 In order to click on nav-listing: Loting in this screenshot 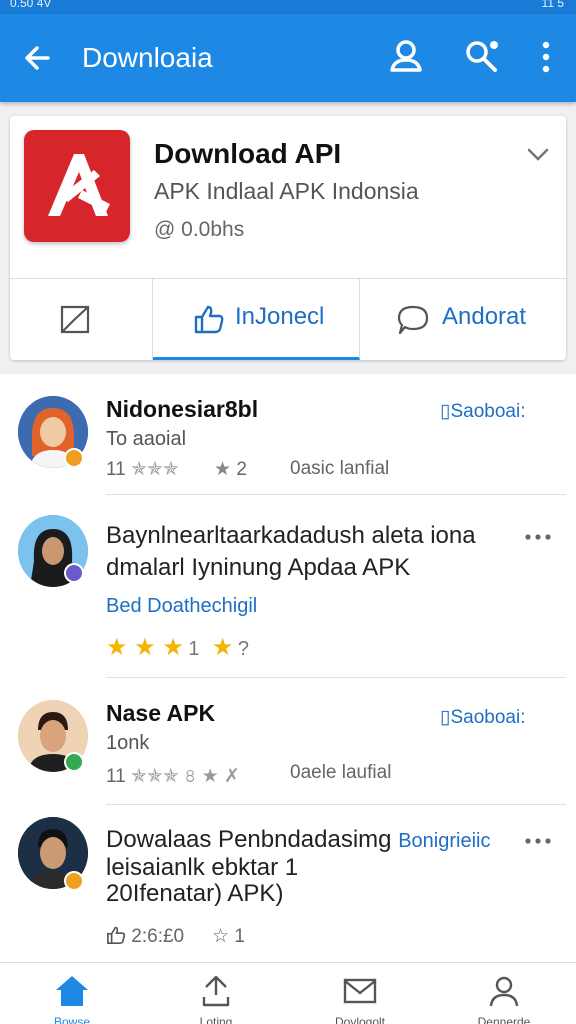, I will do `click(216, 993)`.